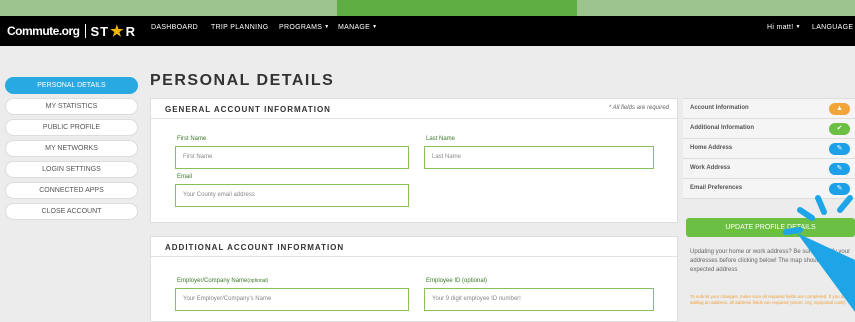 Image resolution: width=855 pixels, height=322 pixels. Describe the element at coordinates (292, 195) in the screenshot. I see `email-field: Your County email address` at that location.